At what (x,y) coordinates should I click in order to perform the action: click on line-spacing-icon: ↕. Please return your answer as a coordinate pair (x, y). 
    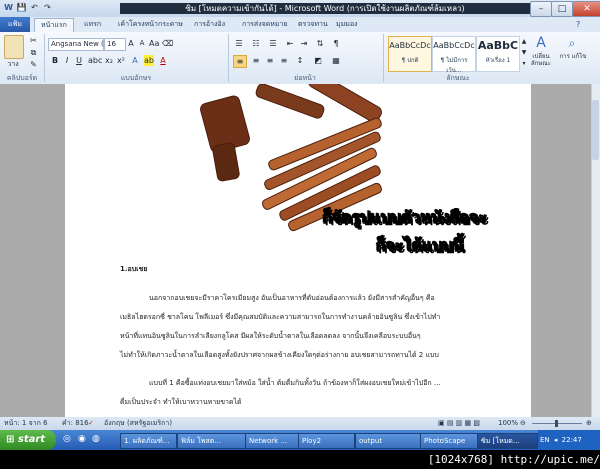
    Looking at the image, I should click on (300, 60).